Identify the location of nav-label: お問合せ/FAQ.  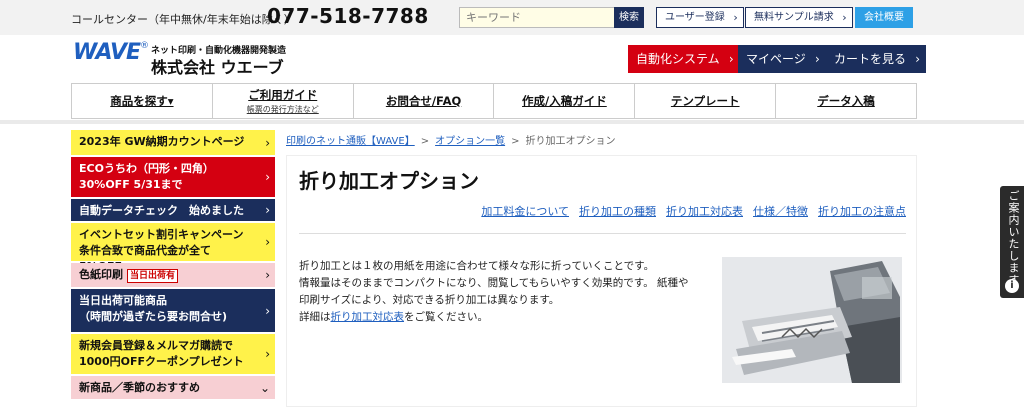
(423, 101).